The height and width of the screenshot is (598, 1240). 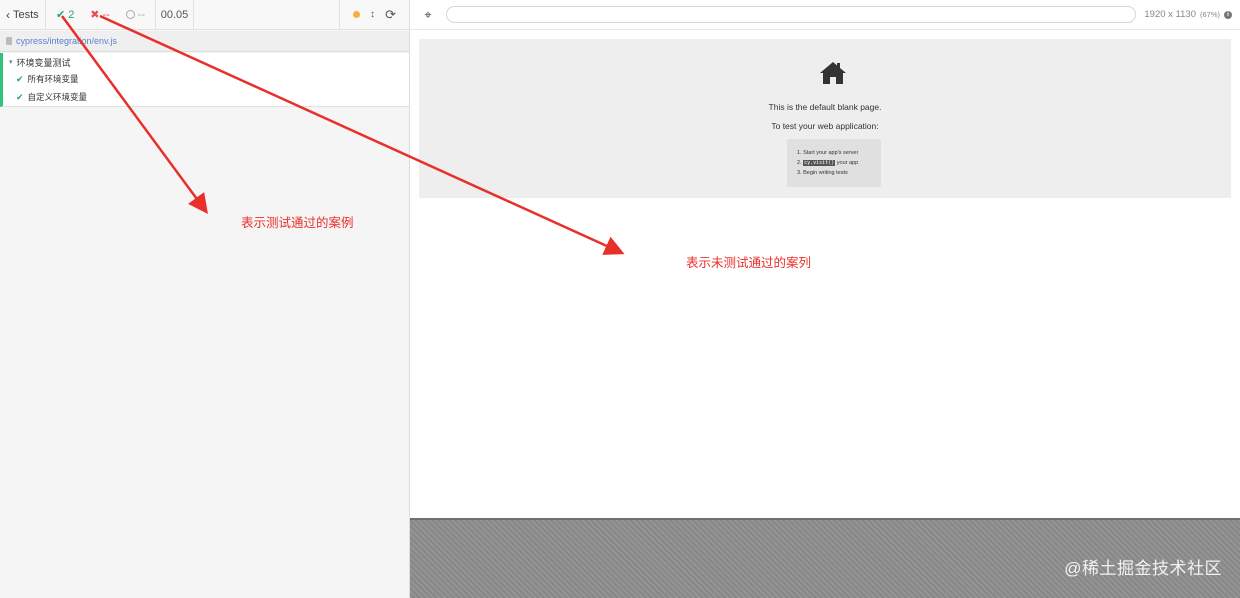 What do you see at coordinates (8, 14) in the screenshot?
I see `chevron-left-icon: ‹` at bounding box center [8, 14].